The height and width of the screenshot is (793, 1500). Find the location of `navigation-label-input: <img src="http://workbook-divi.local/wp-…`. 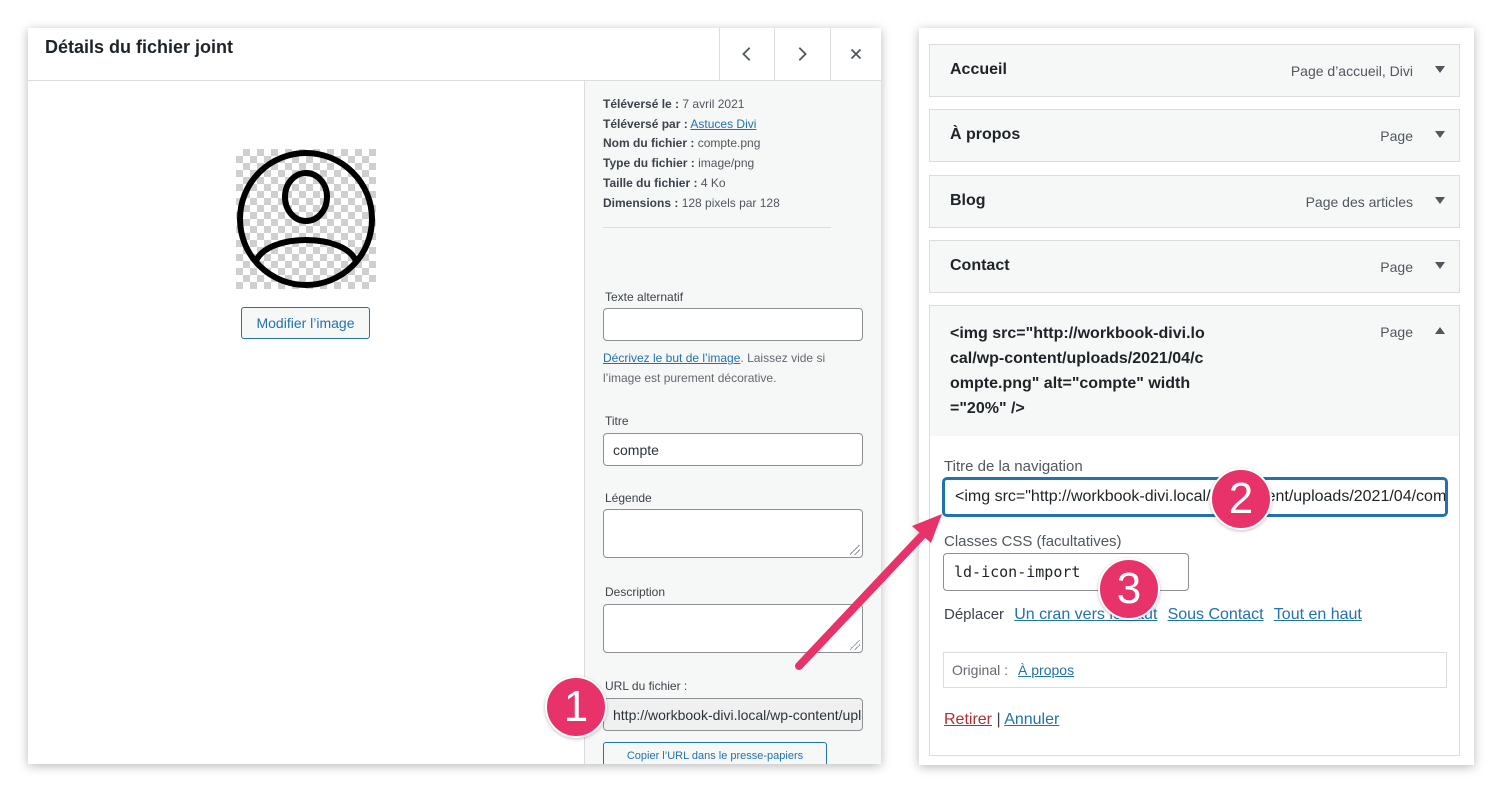

navigation-label-input: <img src="http://workbook-divi.local/wp-… is located at coordinates (1195, 497).